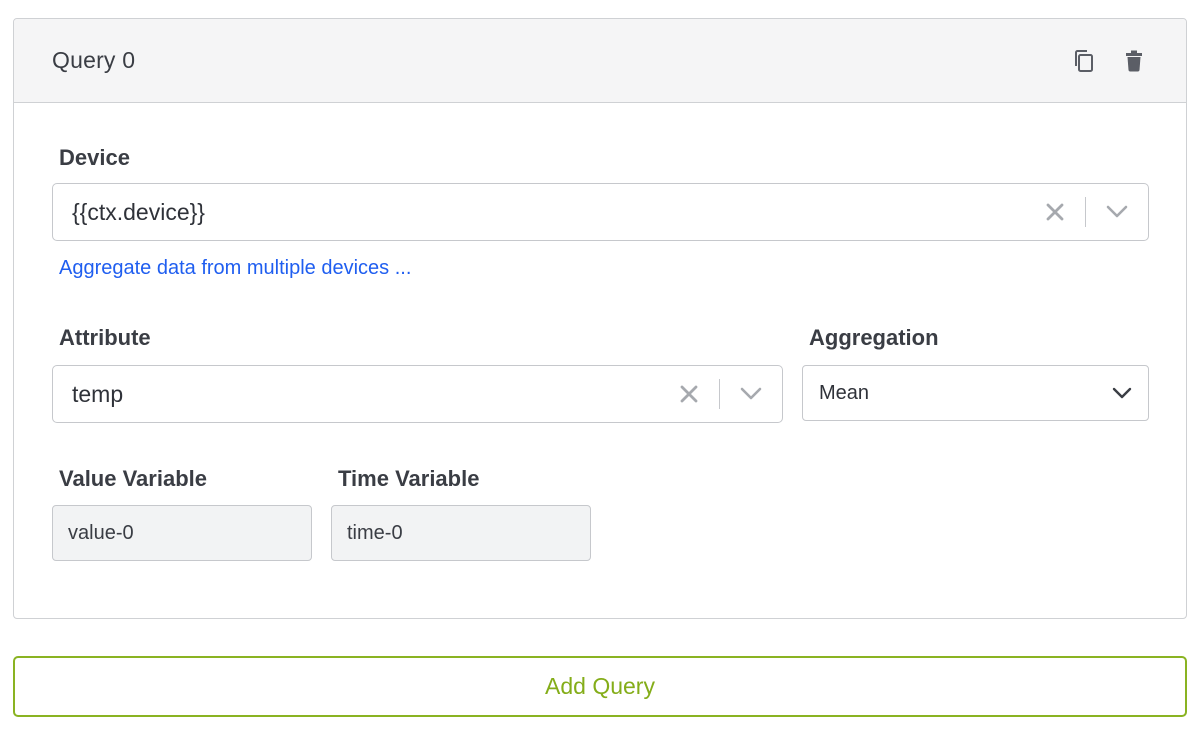  I want to click on delete-query-button, so click(1134, 61).